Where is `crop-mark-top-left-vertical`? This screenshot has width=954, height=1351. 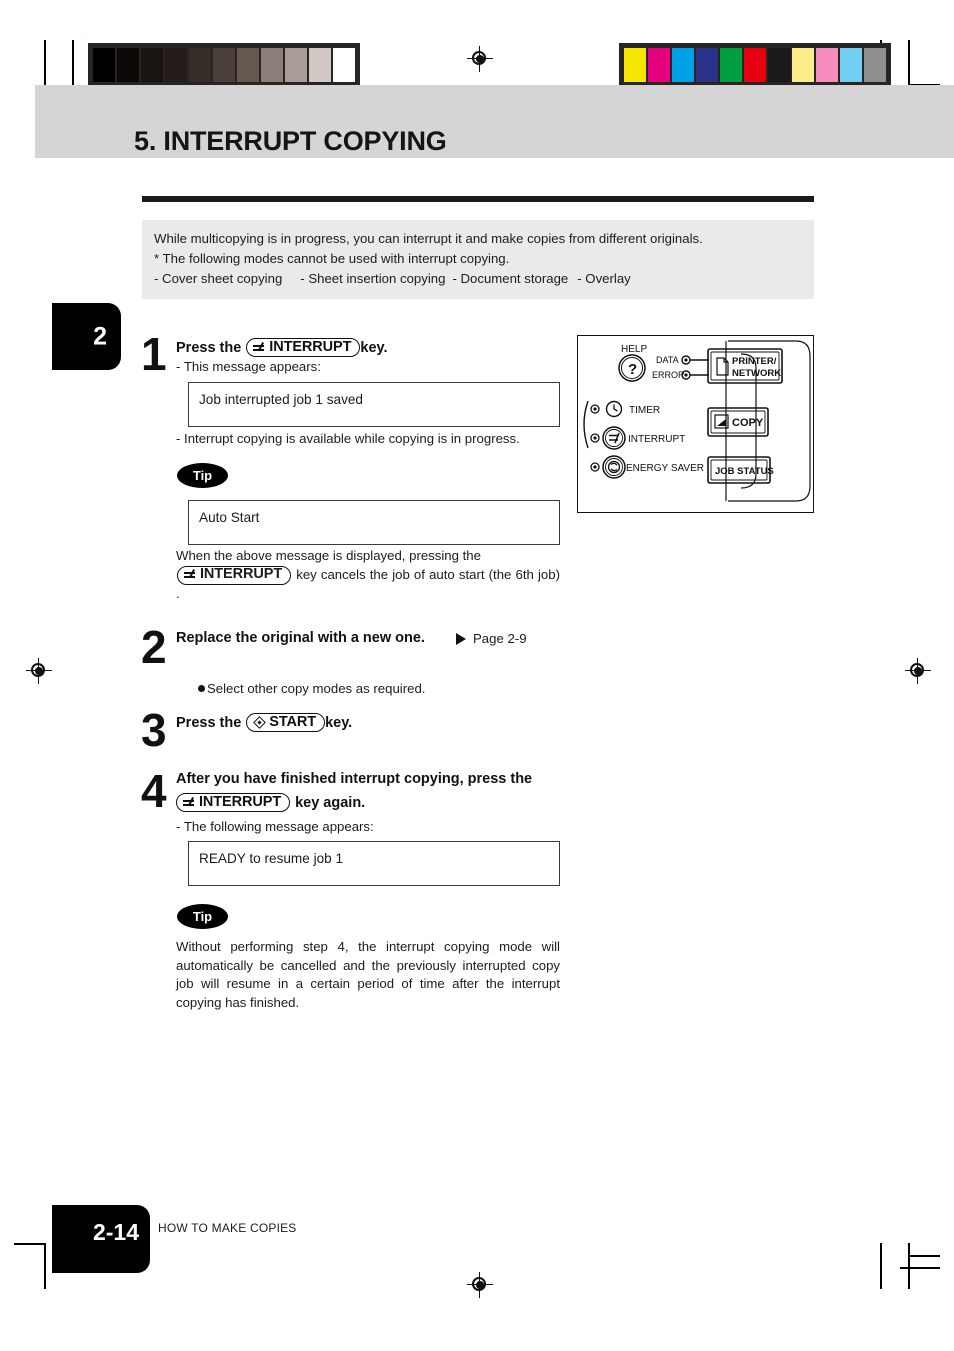 crop-mark-top-left-vertical is located at coordinates (45, 63).